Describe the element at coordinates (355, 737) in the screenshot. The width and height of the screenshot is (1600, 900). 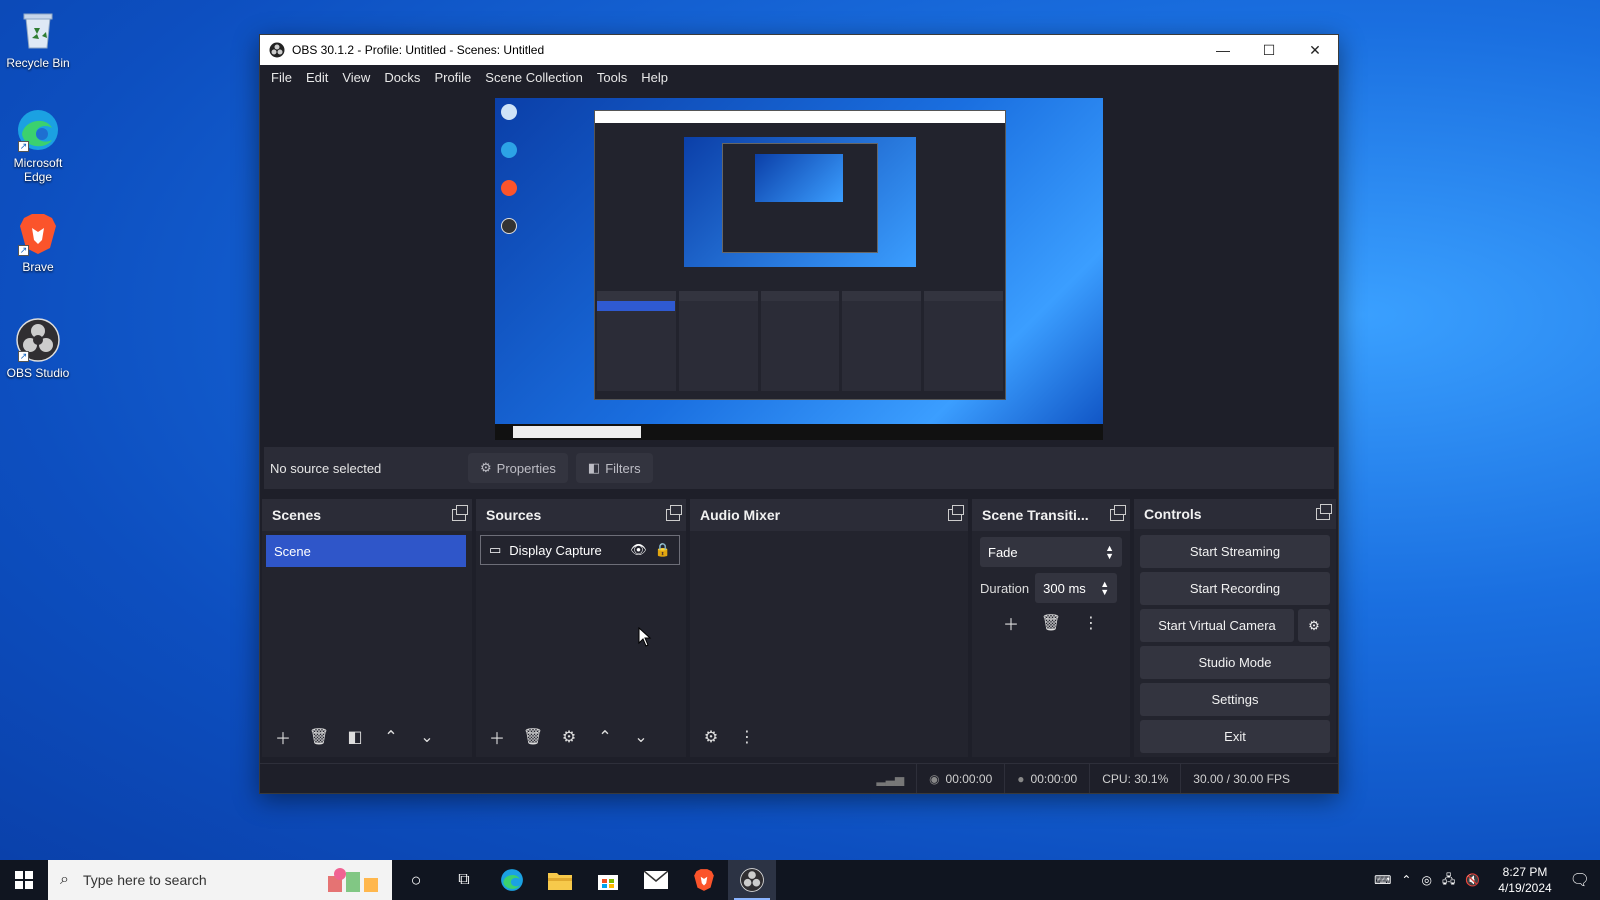
I see `scene-filters-button: ◧` at that location.